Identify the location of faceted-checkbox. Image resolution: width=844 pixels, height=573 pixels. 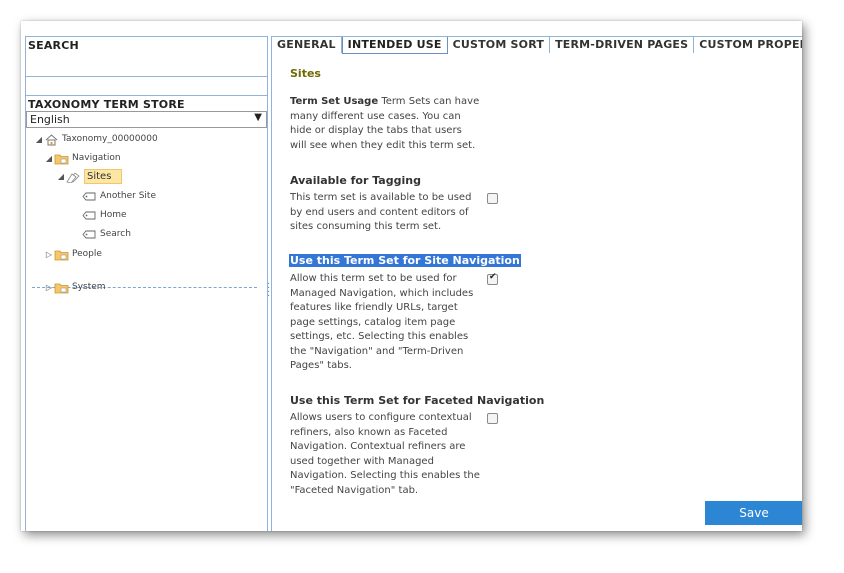
(492, 418).